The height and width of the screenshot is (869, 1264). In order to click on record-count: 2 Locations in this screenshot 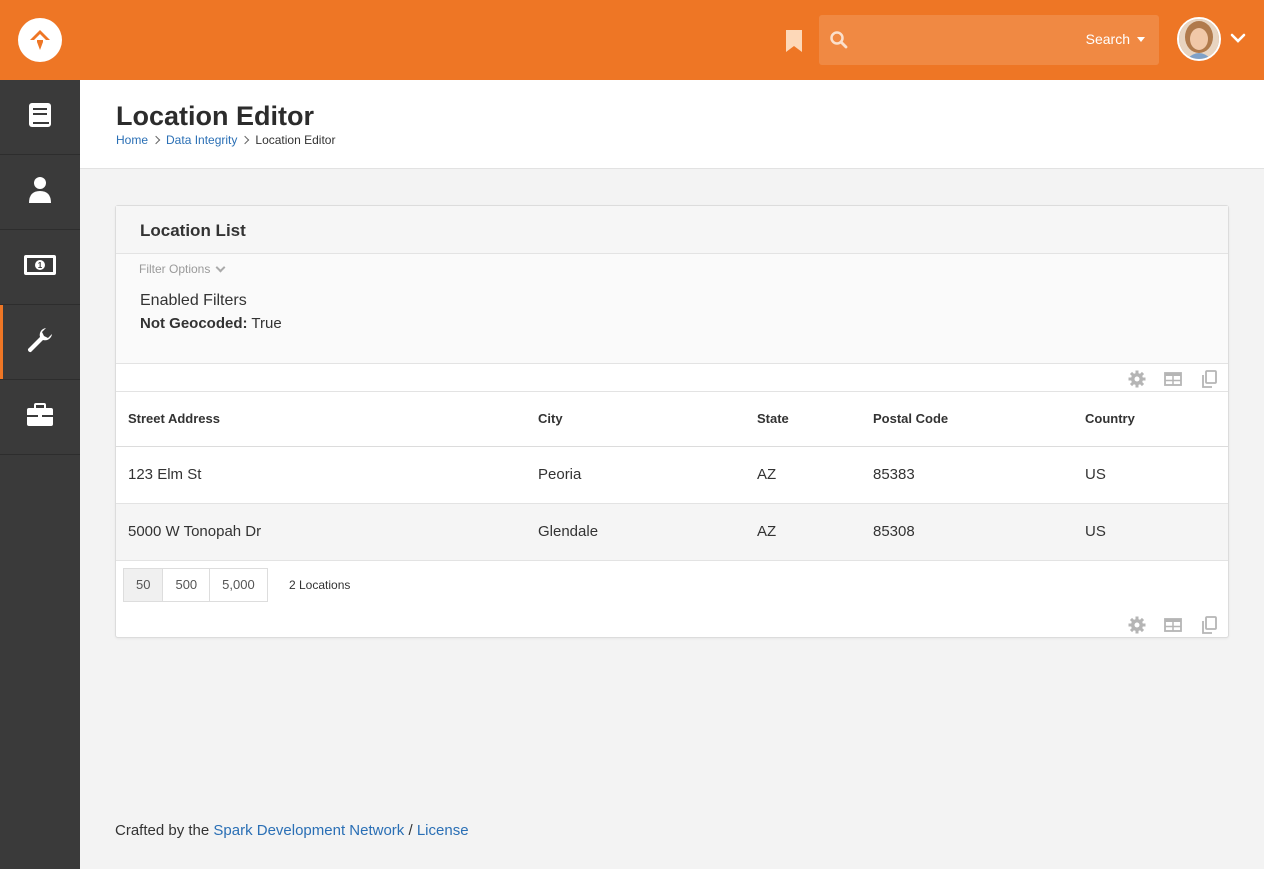, I will do `click(320, 585)`.